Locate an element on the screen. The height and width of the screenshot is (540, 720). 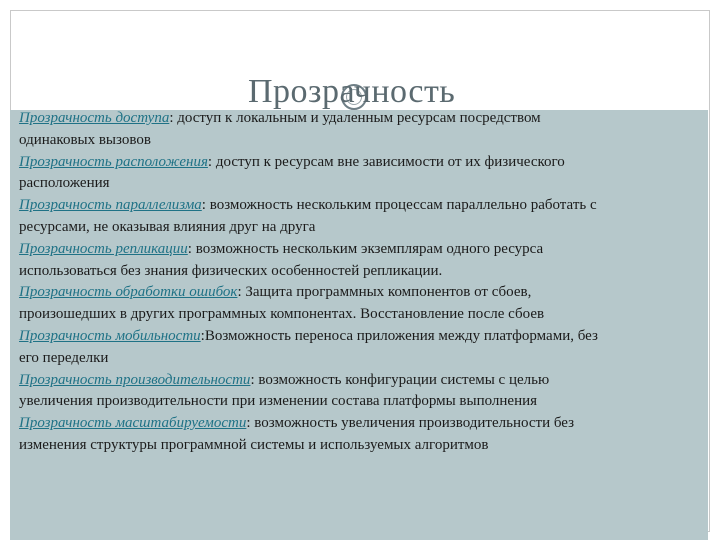
page-title: Прозрачность is located at coordinates (352, 91).